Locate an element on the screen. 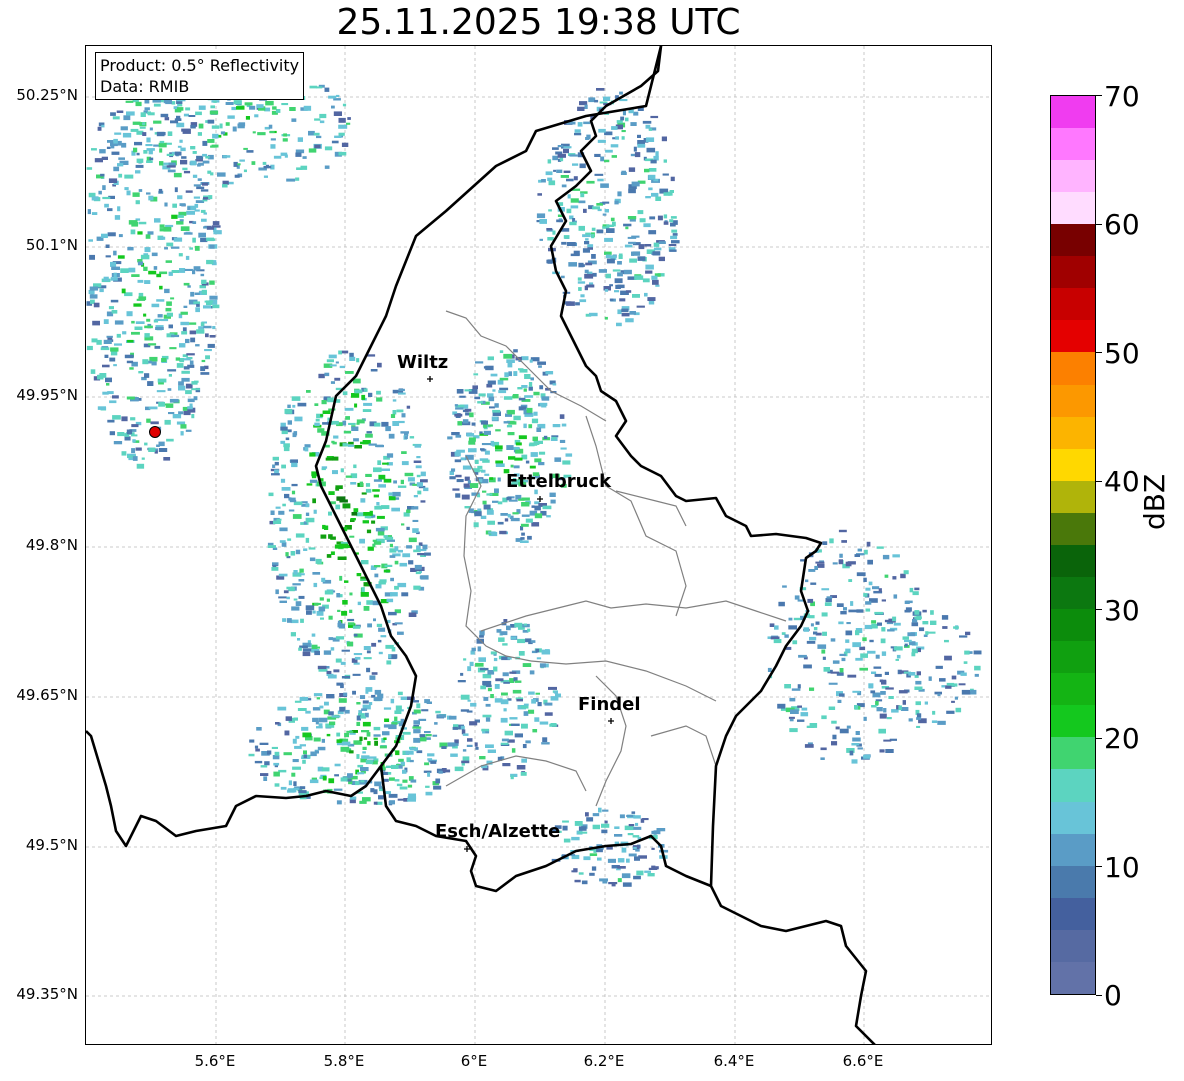  colorbar is located at coordinates (1073, 545).